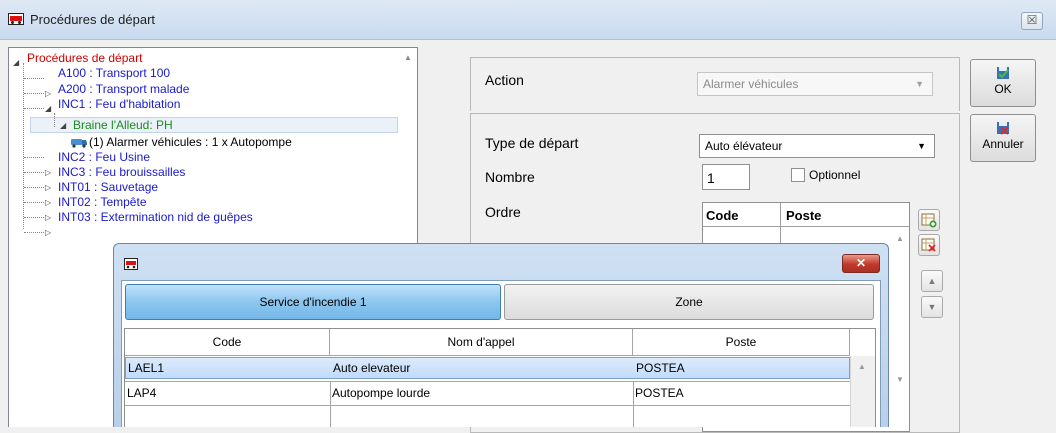 The height and width of the screenshot is (433, 1056). Describe the element at coordinates (510, 177) in the screenshot. I see `nombre-label: Nombre` at that location.